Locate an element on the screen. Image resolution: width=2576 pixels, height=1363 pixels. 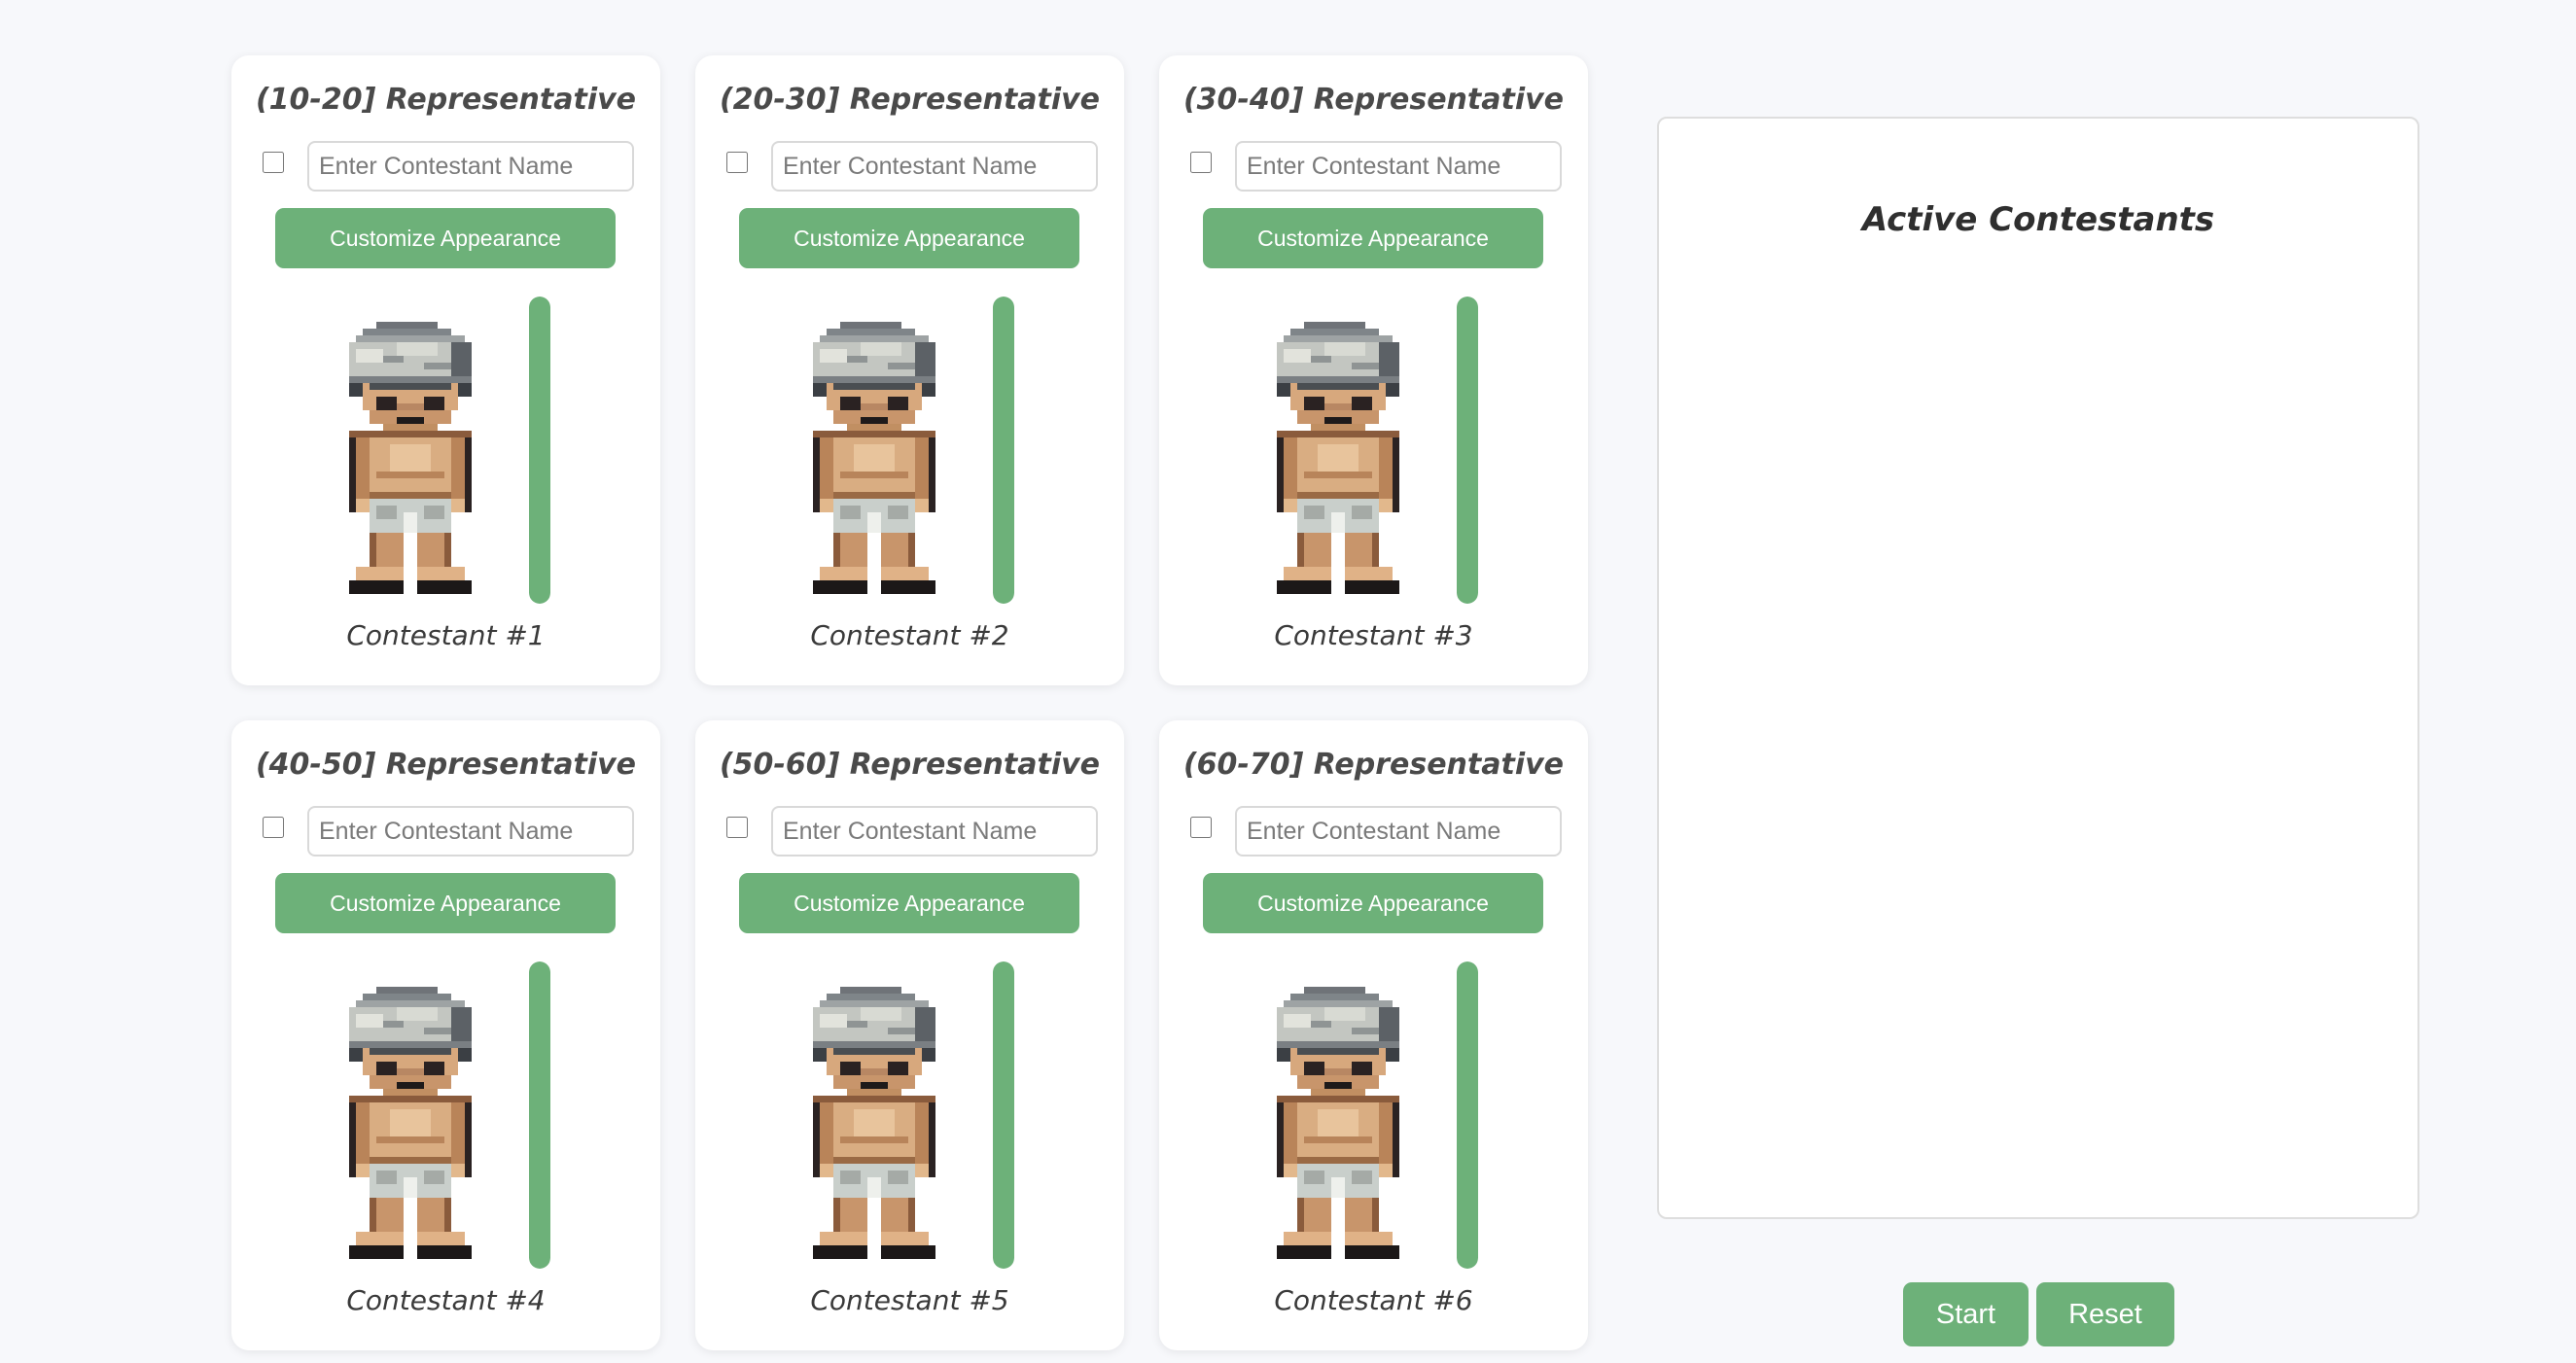
contestant-label: Contestant #1 is located at coordinates (446, 635).